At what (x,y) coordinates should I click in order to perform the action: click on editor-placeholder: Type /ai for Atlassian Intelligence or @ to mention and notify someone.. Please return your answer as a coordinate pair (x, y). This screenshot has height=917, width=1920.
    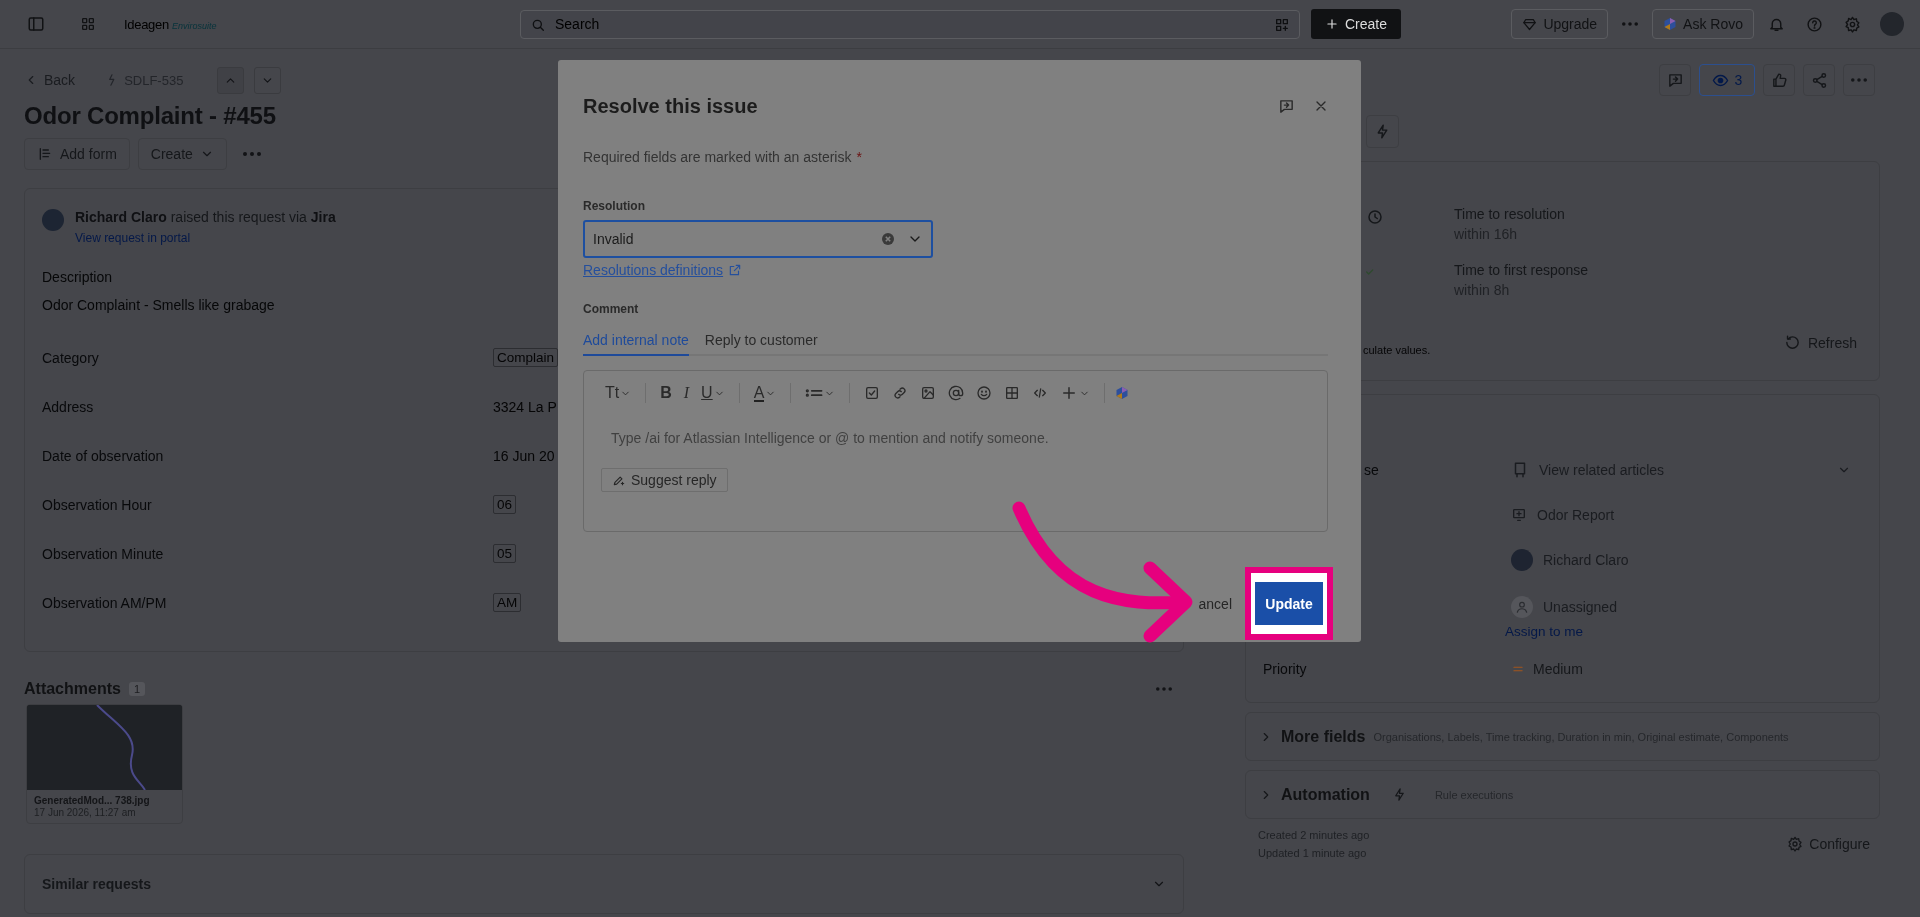
    Looking at the image, I should click on (830, 438).